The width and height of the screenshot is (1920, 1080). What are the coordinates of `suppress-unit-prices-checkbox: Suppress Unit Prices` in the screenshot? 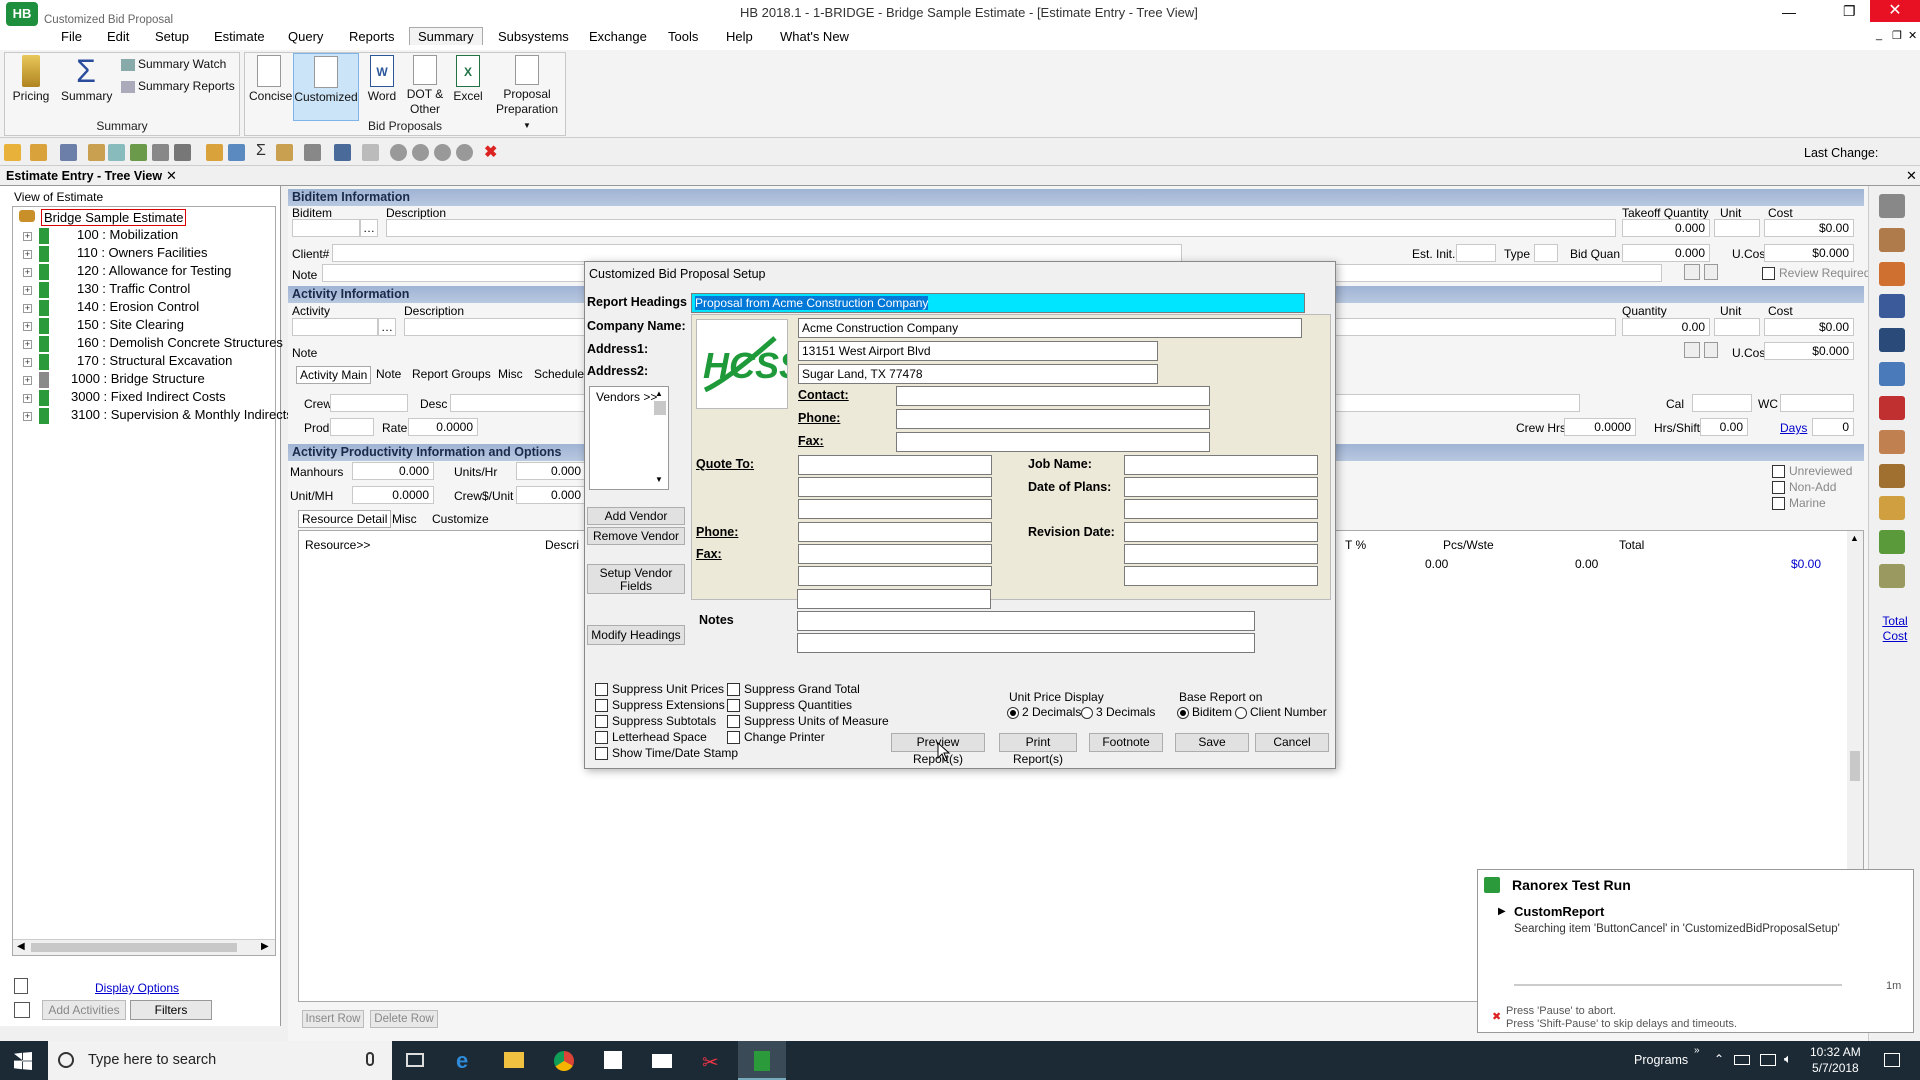 It's located at (659, 689).